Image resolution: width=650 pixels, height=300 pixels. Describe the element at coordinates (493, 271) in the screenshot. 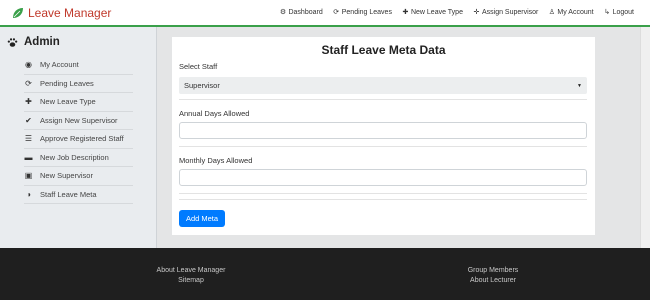

I see `footer-link-group-members: Group Members` at that location.